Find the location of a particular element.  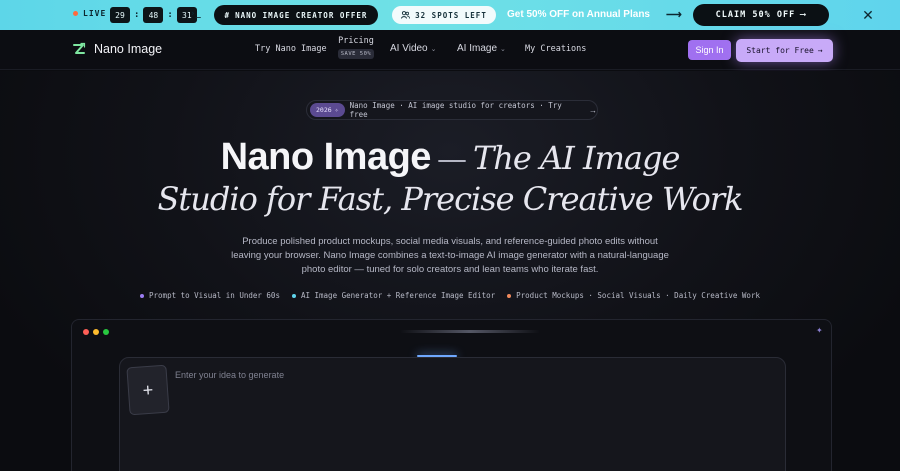

window-maximize-dot-icon is located at coordinates (106, 332).